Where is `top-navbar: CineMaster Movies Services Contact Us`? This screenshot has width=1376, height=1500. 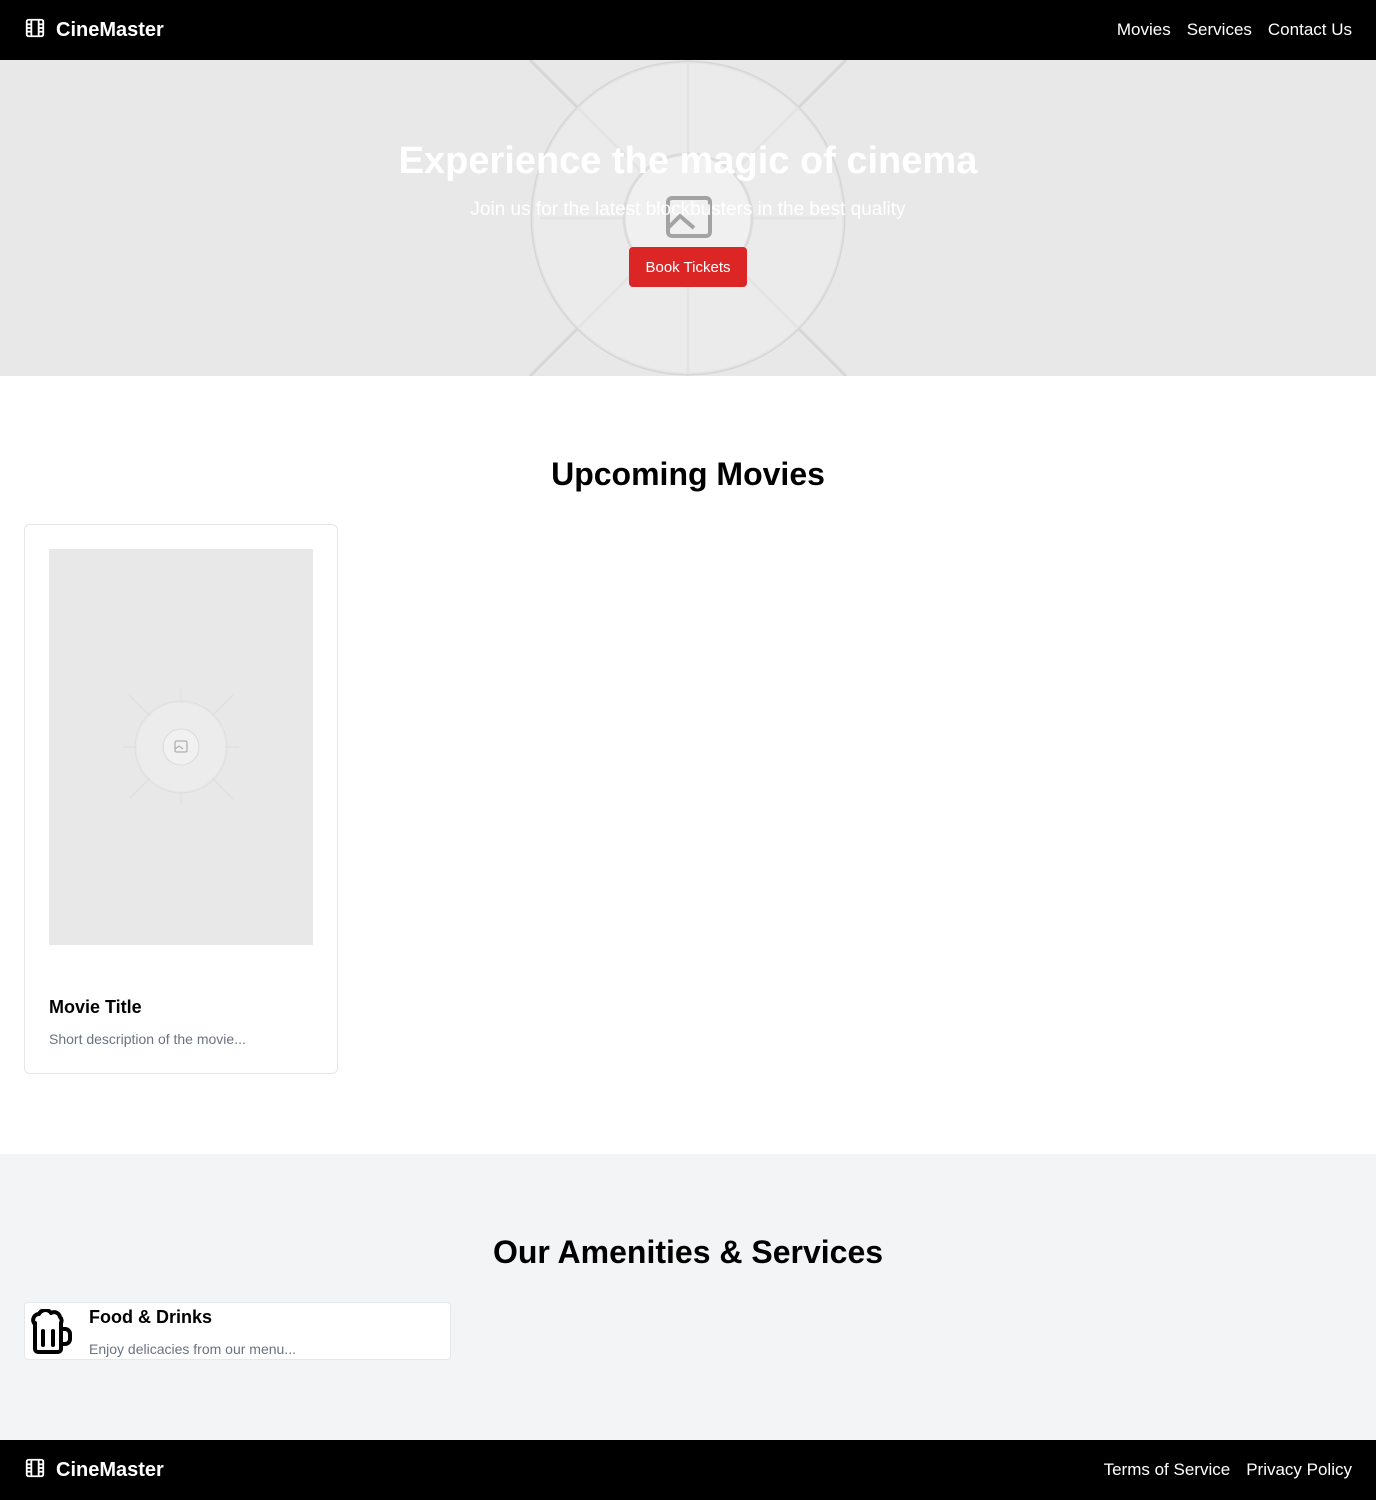
top-navbar: CineMaster Movies Services Contact Us is located at coordinates (688, 30).